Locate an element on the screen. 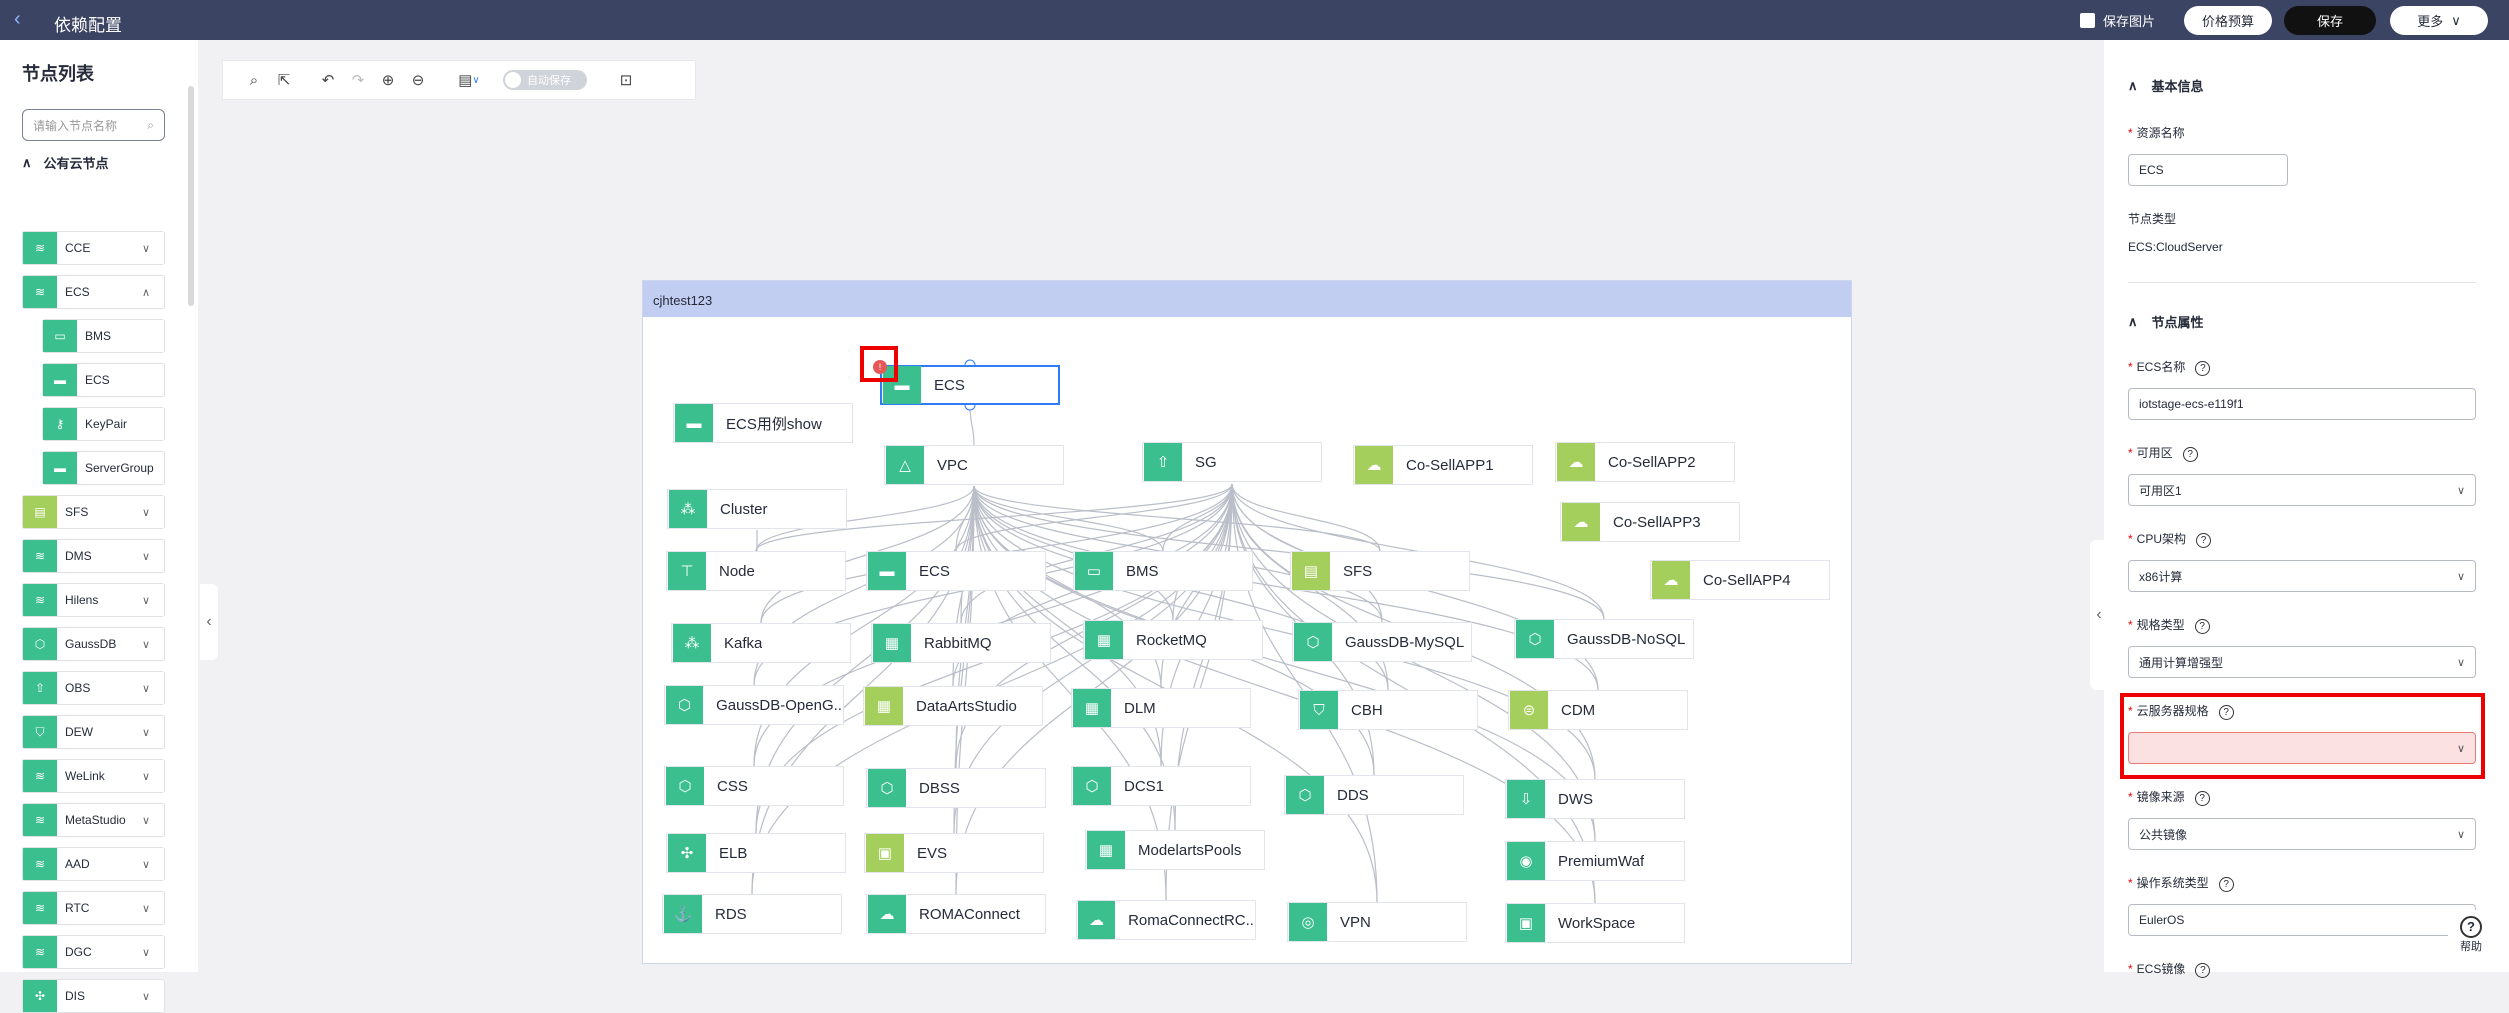  diagram-node-evs: ▣ EVS is located at coordinates (954, 853).